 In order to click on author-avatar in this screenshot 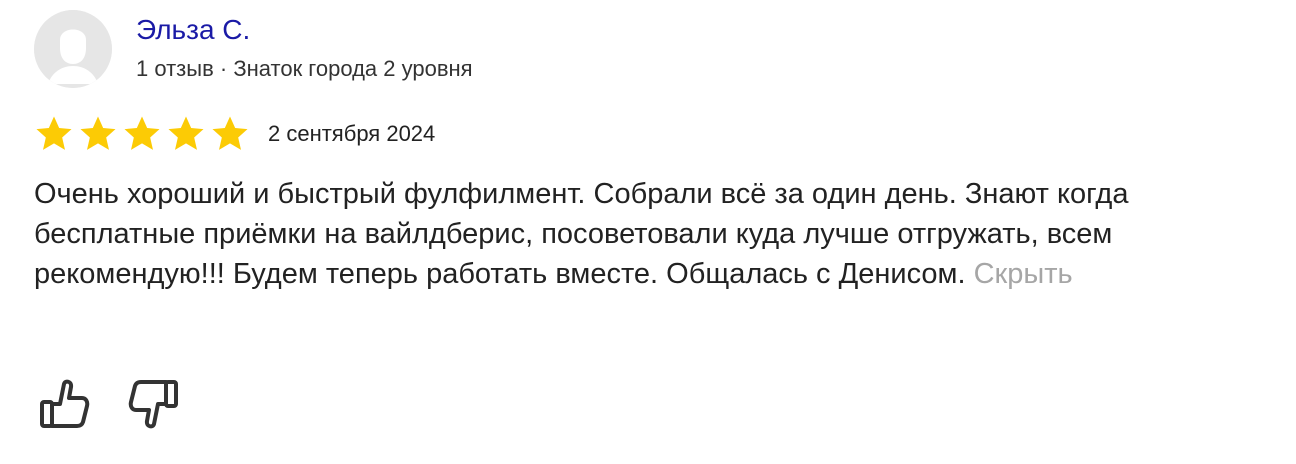, I will do `click(73, 49)`.